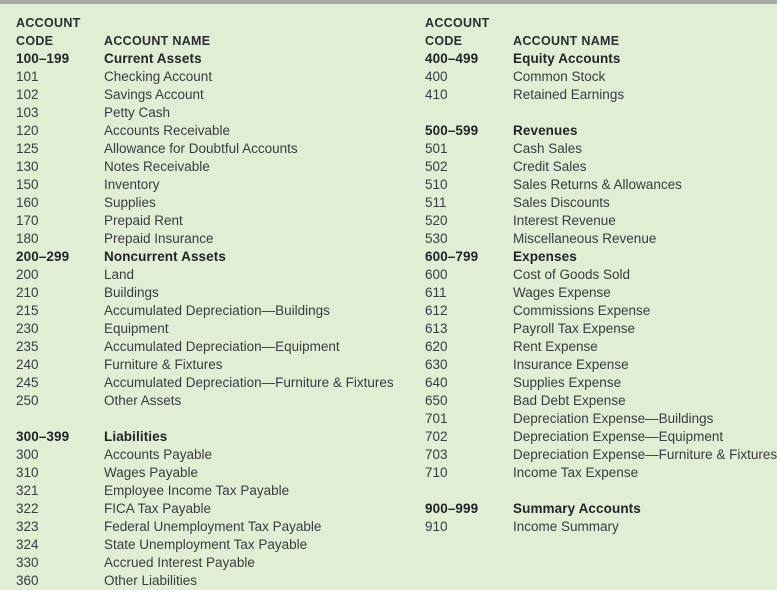 The width and height of the screenshot is (777, 590). Describe the element at coordinates (213, 545) in the screenshot. I see `account-row: 324 State Unemployment Tax Payable` at that location.